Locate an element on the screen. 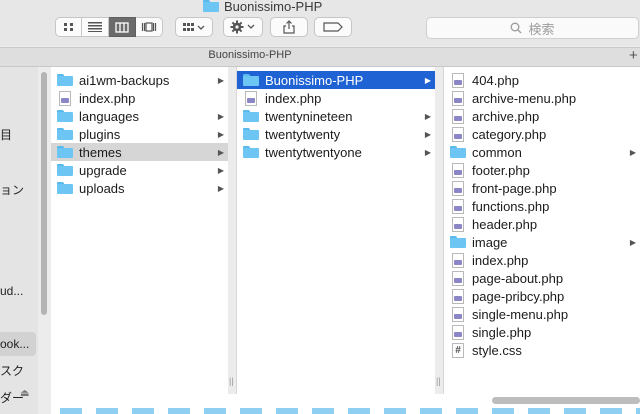 Image resolution: width=640 pixels, height=414 pixels. sidebar-item: 目 is located at coordinates (6, 134).